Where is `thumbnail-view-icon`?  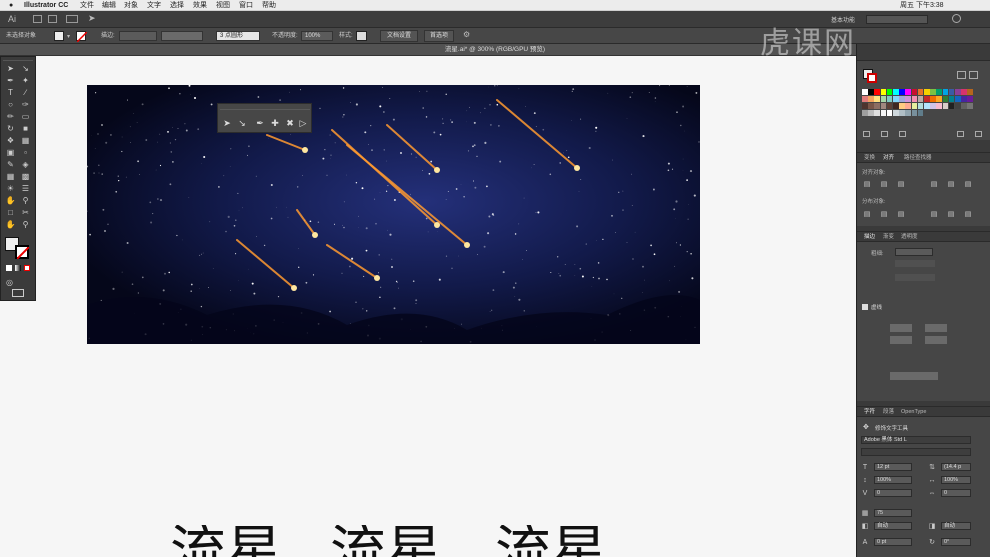 thumbnail-view-icon is located at coordinates (973, 75).